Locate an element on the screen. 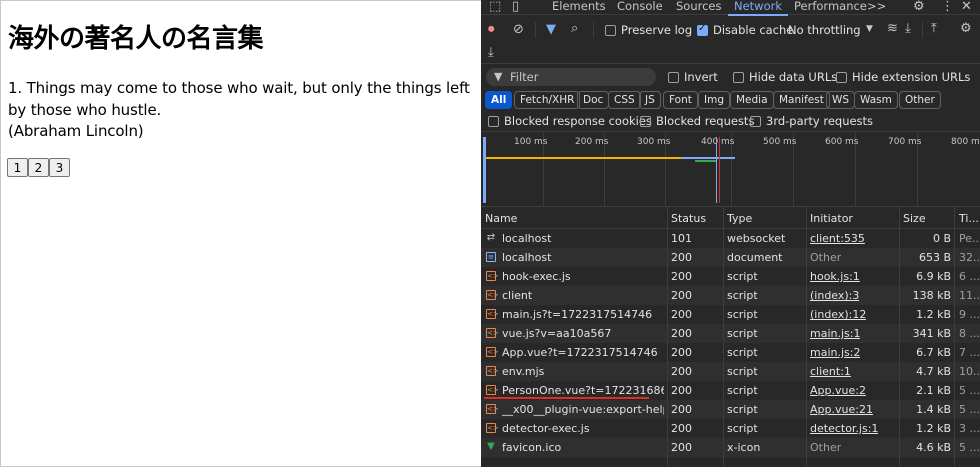 This screenshot has width=980, height=467. settings-gear-icon: ⚙ is located at coordinates (919, 7).